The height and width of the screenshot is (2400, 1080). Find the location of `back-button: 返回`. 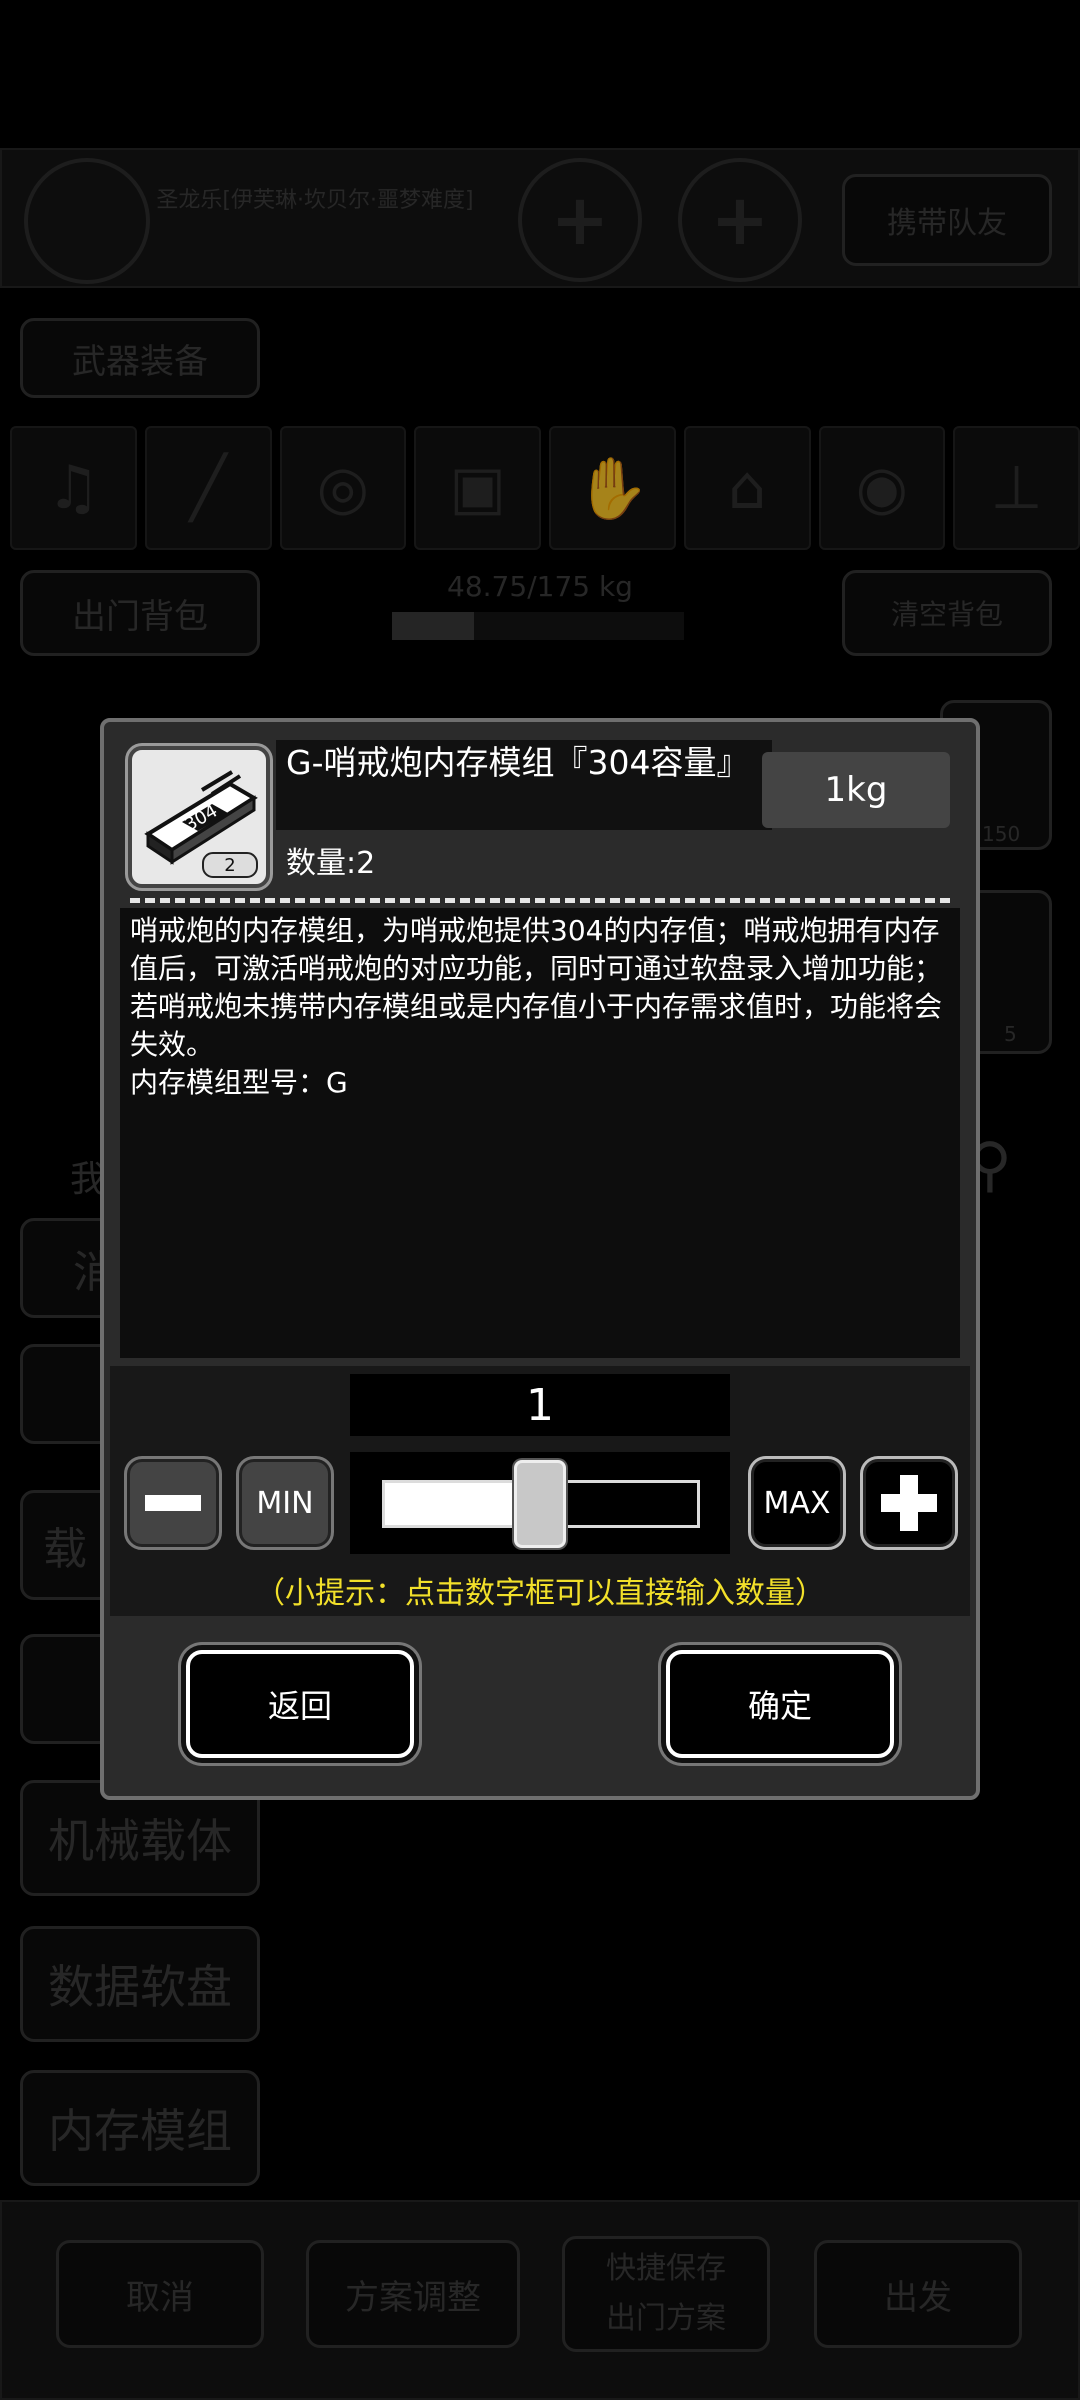

back-button: 返回 is located at coordinates (300, 1704).